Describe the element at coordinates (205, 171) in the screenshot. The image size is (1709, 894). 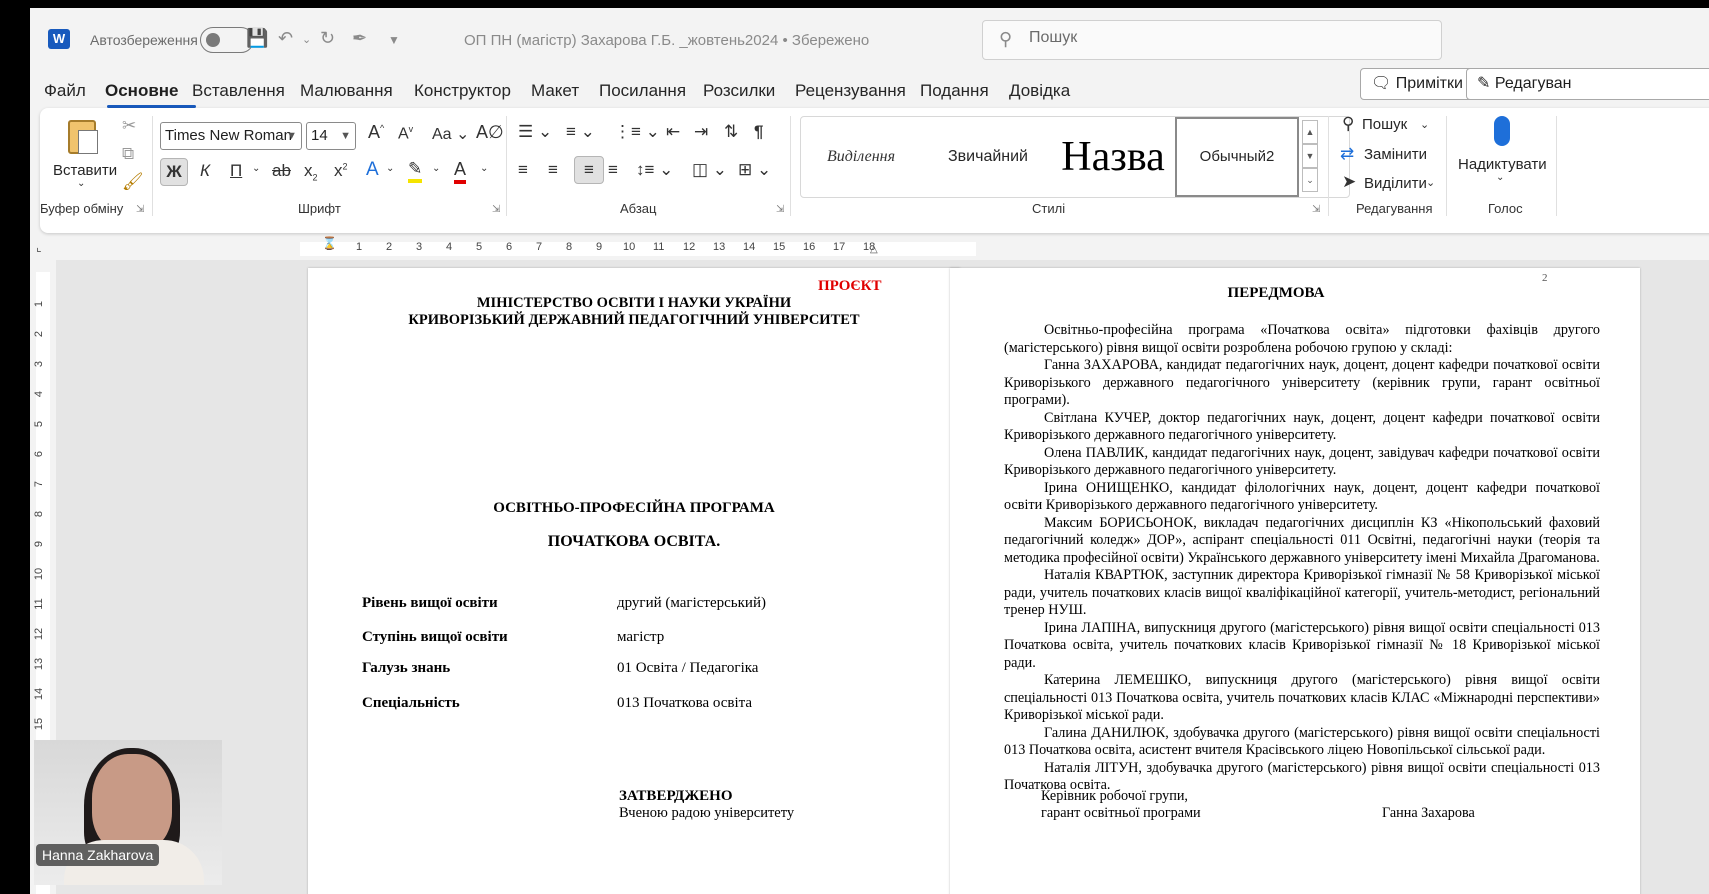
I see `italic-button: К` at that location.